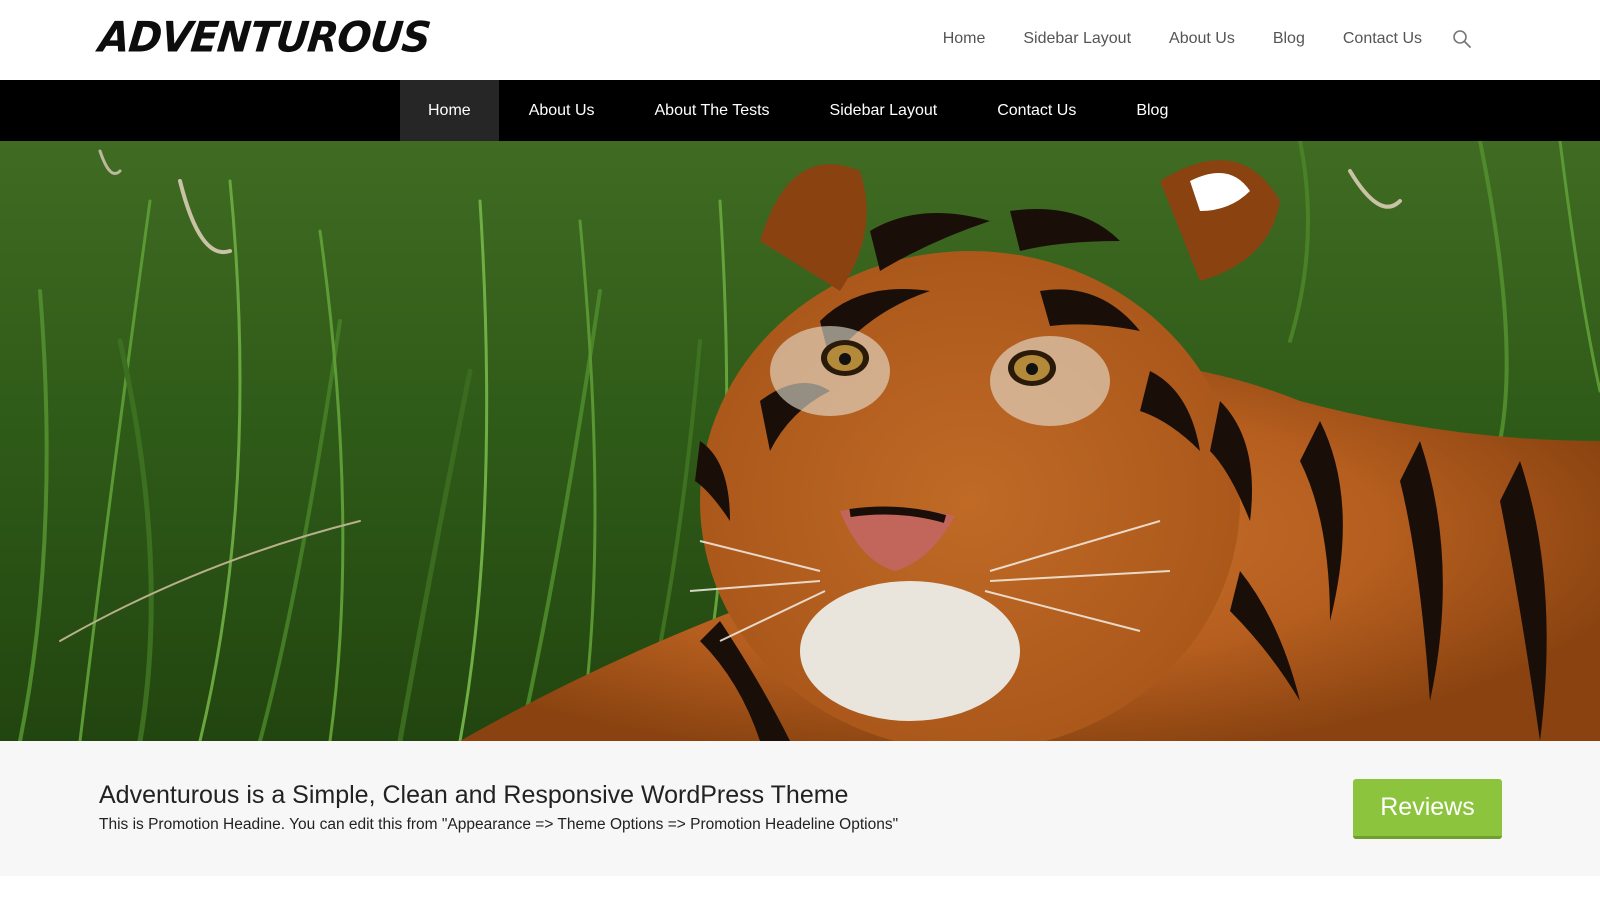 The image size is (1600, 898). What do you see at coordinates (712, 110) in the screenshot?
I see `menu-item-about-the-tests: About The Tests` at bounding box center [712, 110].